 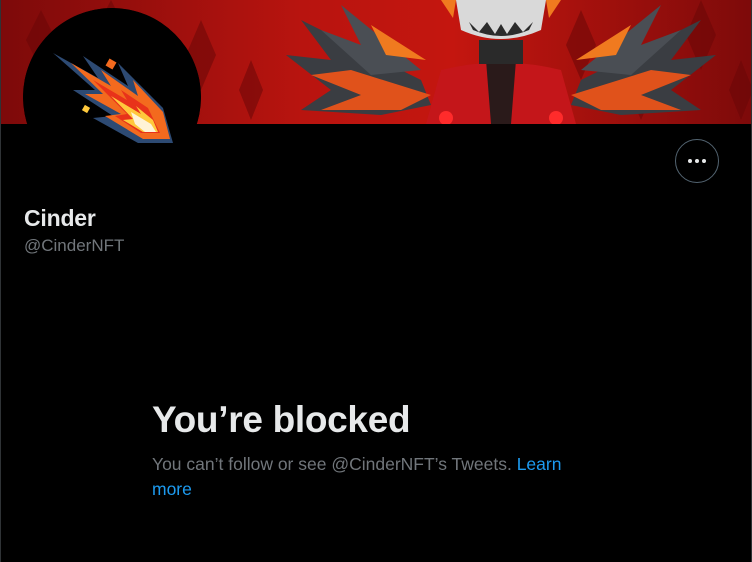 I want to click on profile-display-name: Cinder, so click(x=60, y=218).